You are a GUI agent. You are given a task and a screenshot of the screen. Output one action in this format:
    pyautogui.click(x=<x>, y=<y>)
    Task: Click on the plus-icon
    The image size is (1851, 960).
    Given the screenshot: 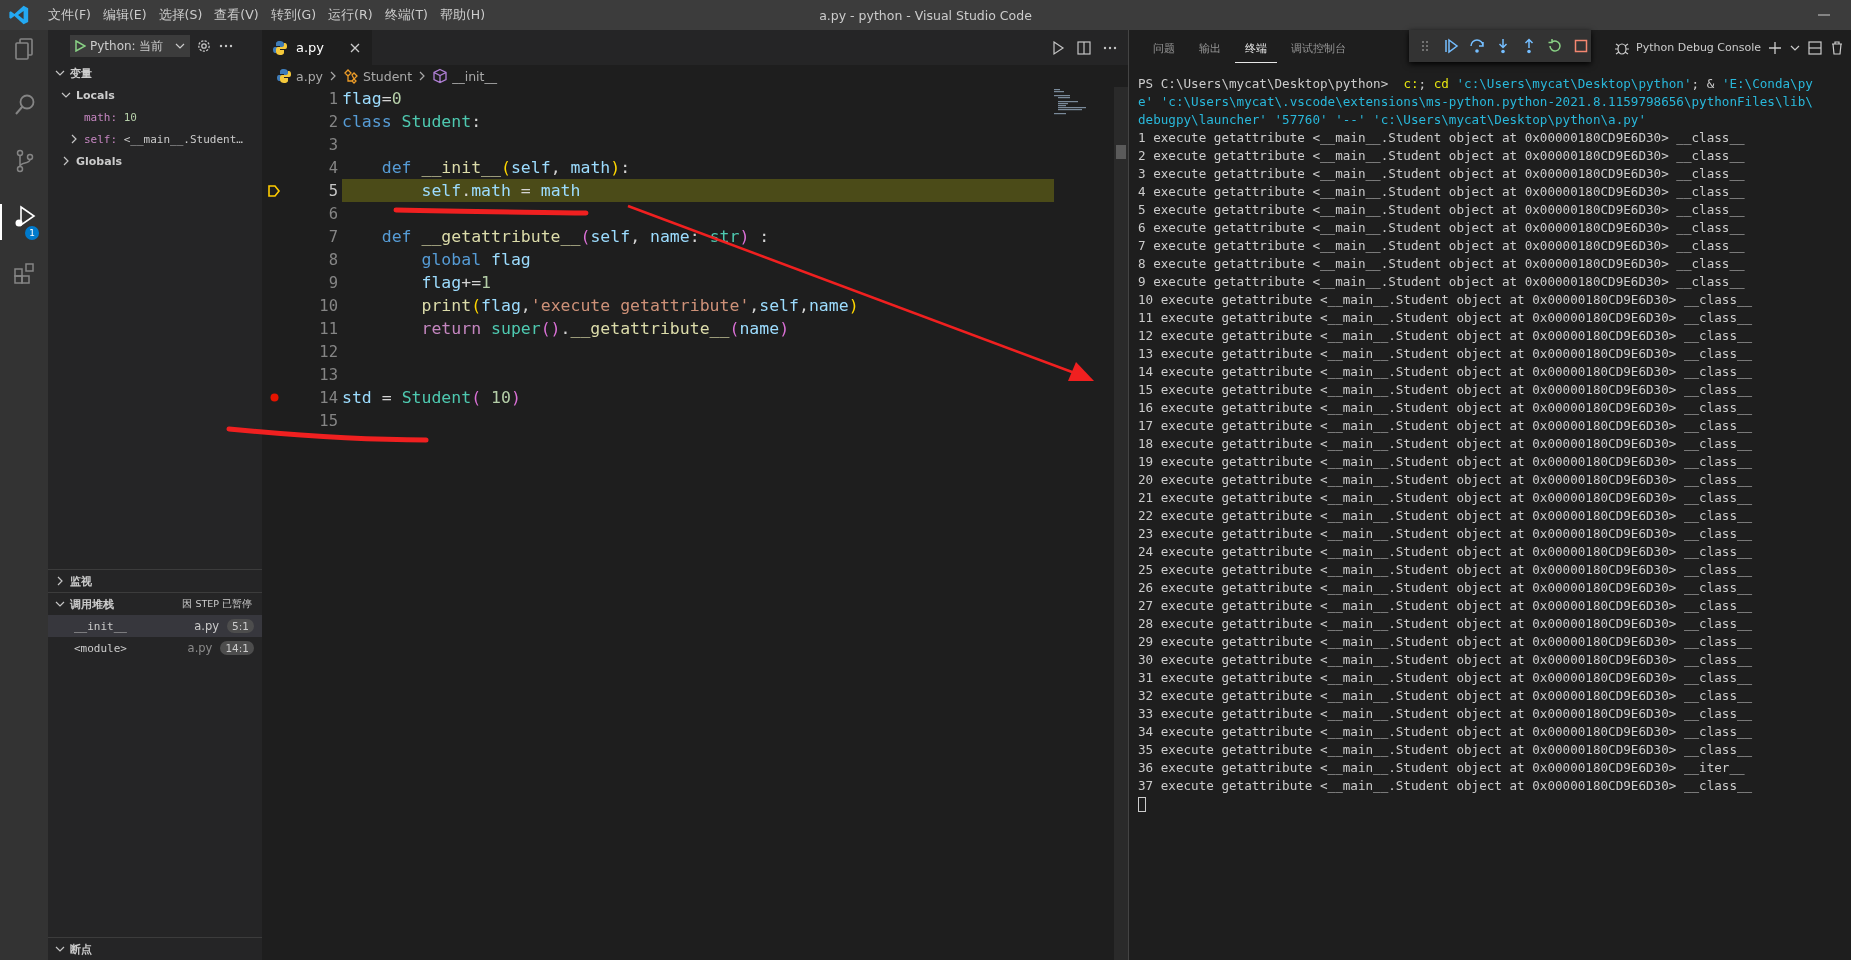 What is the action you would take?
    pyautogui.click(x=1775, y=47)
    